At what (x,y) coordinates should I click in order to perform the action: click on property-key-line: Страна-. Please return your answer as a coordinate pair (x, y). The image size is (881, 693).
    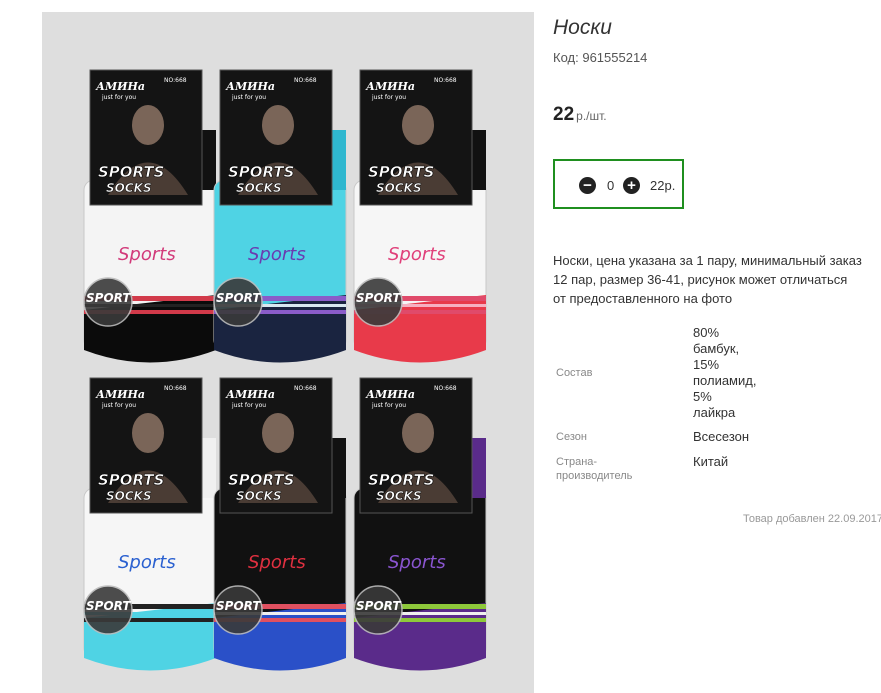
    Looking at the image, I should click on (577, 462).